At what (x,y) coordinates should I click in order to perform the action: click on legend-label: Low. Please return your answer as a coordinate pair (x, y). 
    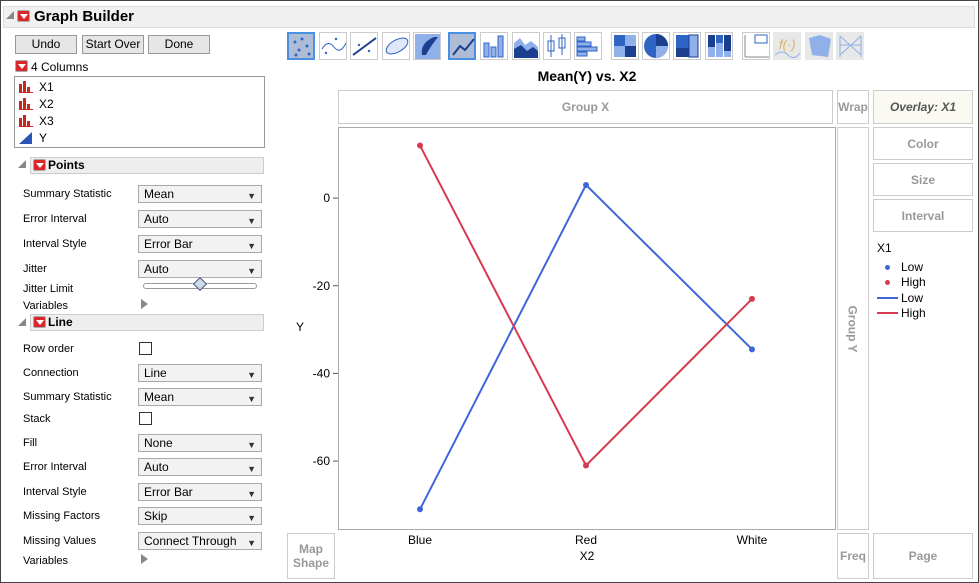
    Looking at the image, I should click on (912, 266).